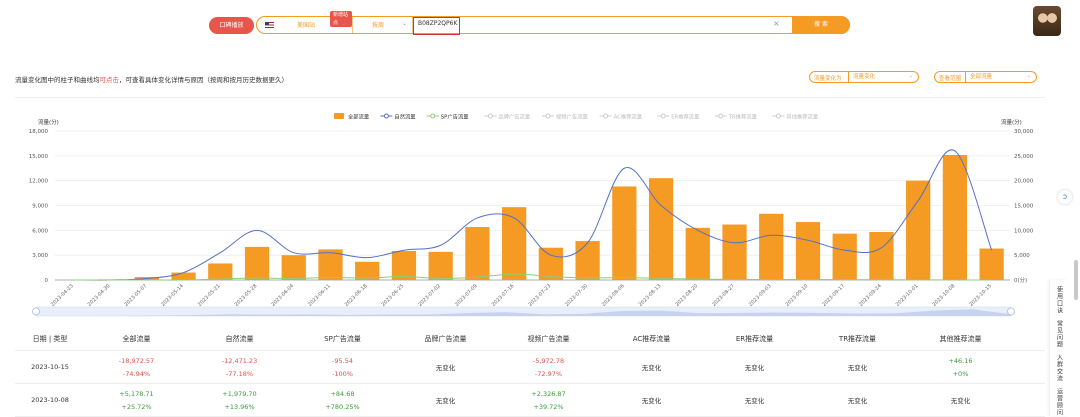 This screenshot has height=417, width=1080. Describe the element at coordinates (50, 400) in the screenshot. I see `row-date: 2023-10-08` at that location.